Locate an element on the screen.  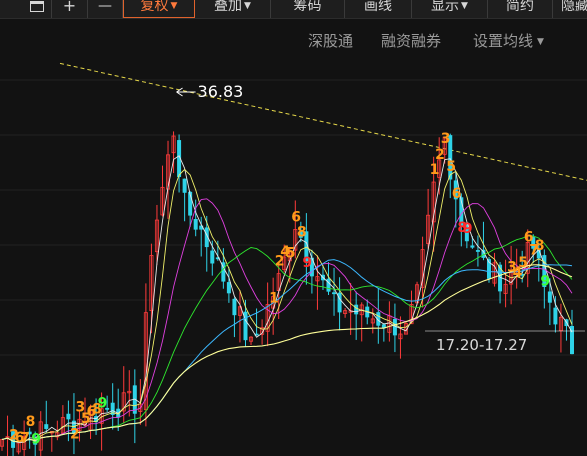
signal-digit: 3 is located at coordinates (446, 139).